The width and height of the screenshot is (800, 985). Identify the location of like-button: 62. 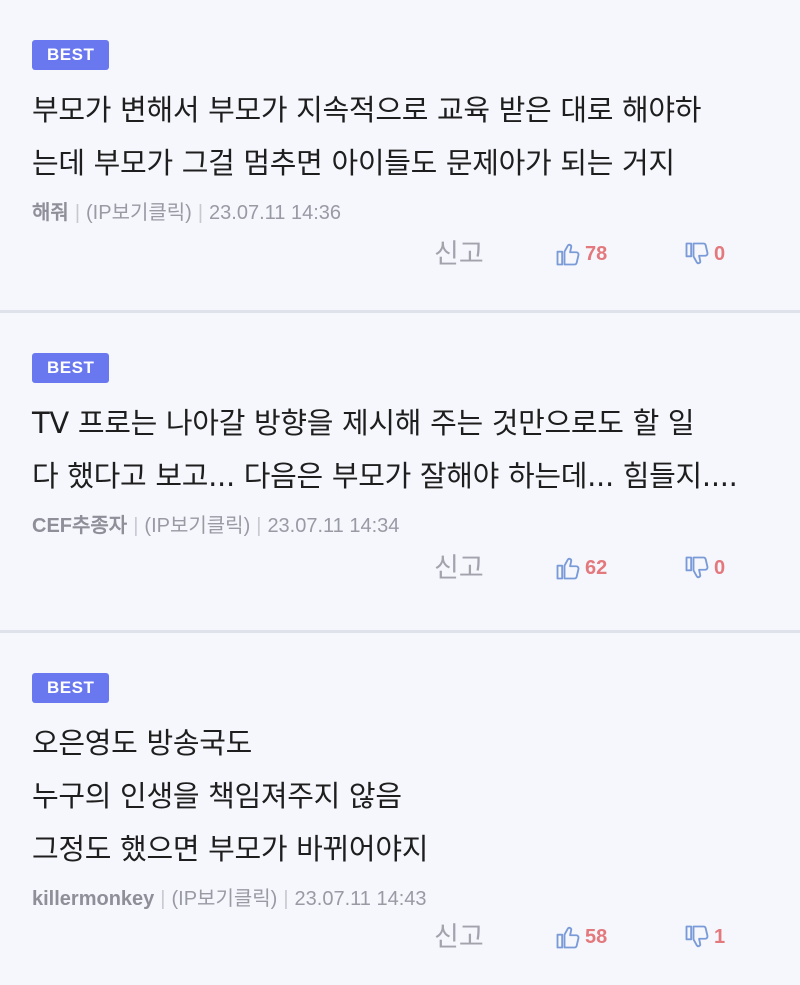
(580, 568).